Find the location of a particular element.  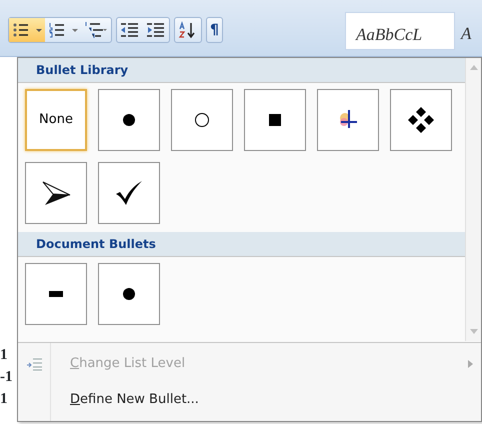

list-level-icon is located at coordinates (35, 364).